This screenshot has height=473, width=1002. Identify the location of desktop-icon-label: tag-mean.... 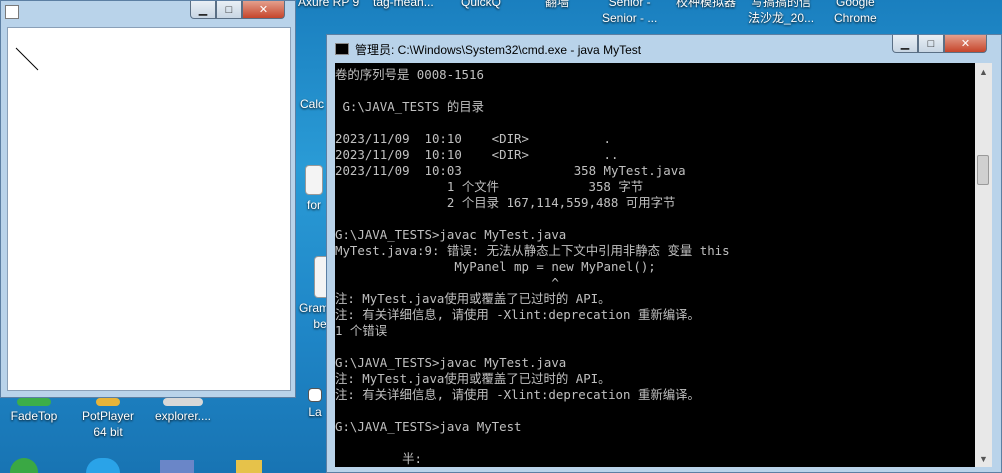
(403, 4).